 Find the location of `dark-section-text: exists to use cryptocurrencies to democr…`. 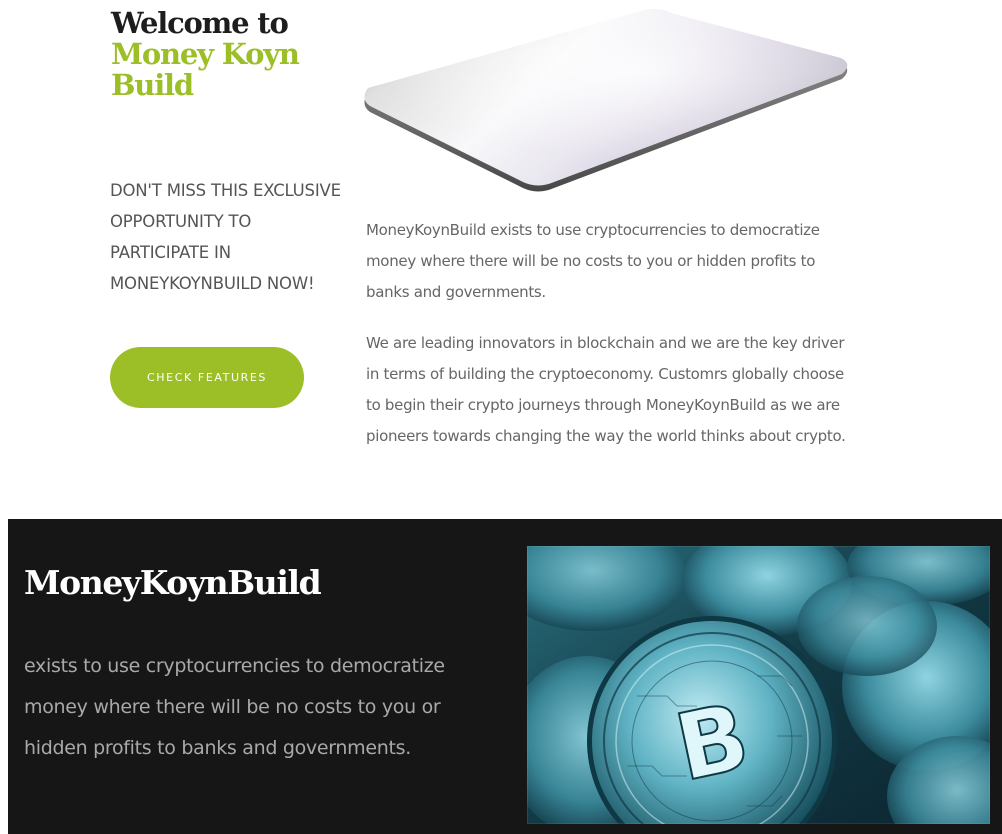

dark-section-text: exists to use cryptocurrencies to democr… is located at coordinates (234, 707).